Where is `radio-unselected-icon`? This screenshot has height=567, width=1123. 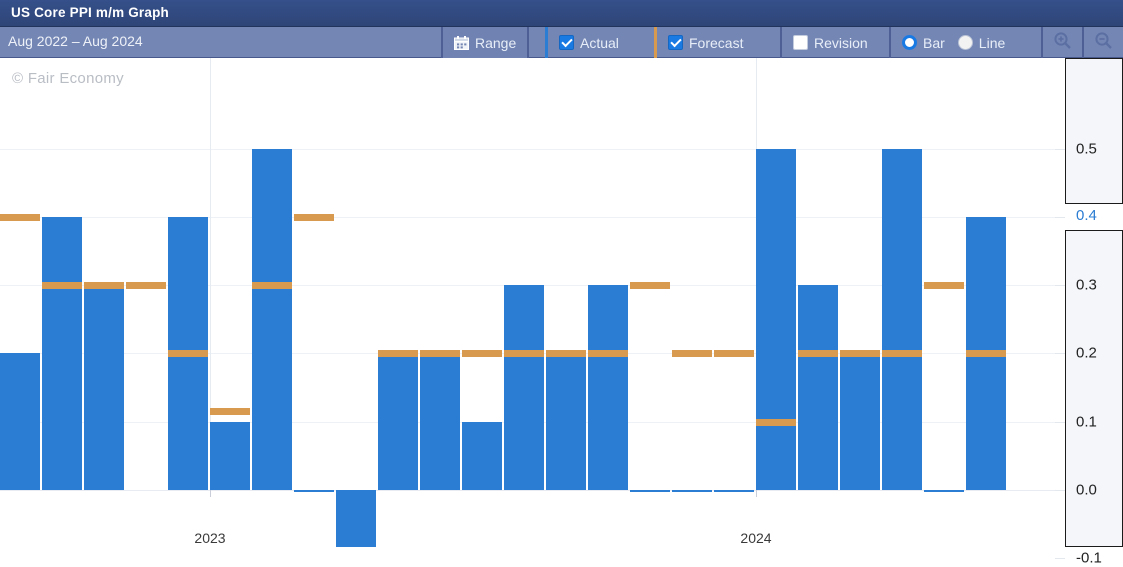 radio-unselected-icon is located at coordinates (965, 42).